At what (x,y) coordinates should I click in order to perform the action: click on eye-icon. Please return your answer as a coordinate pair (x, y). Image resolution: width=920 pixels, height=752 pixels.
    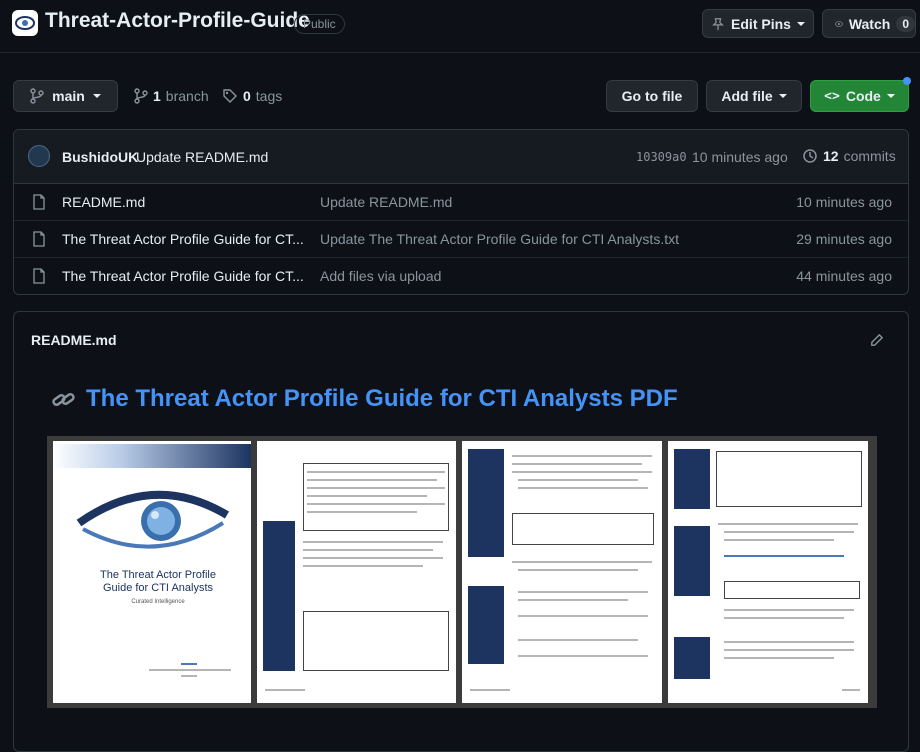
    Looking at the image, I should click on (839, 23).